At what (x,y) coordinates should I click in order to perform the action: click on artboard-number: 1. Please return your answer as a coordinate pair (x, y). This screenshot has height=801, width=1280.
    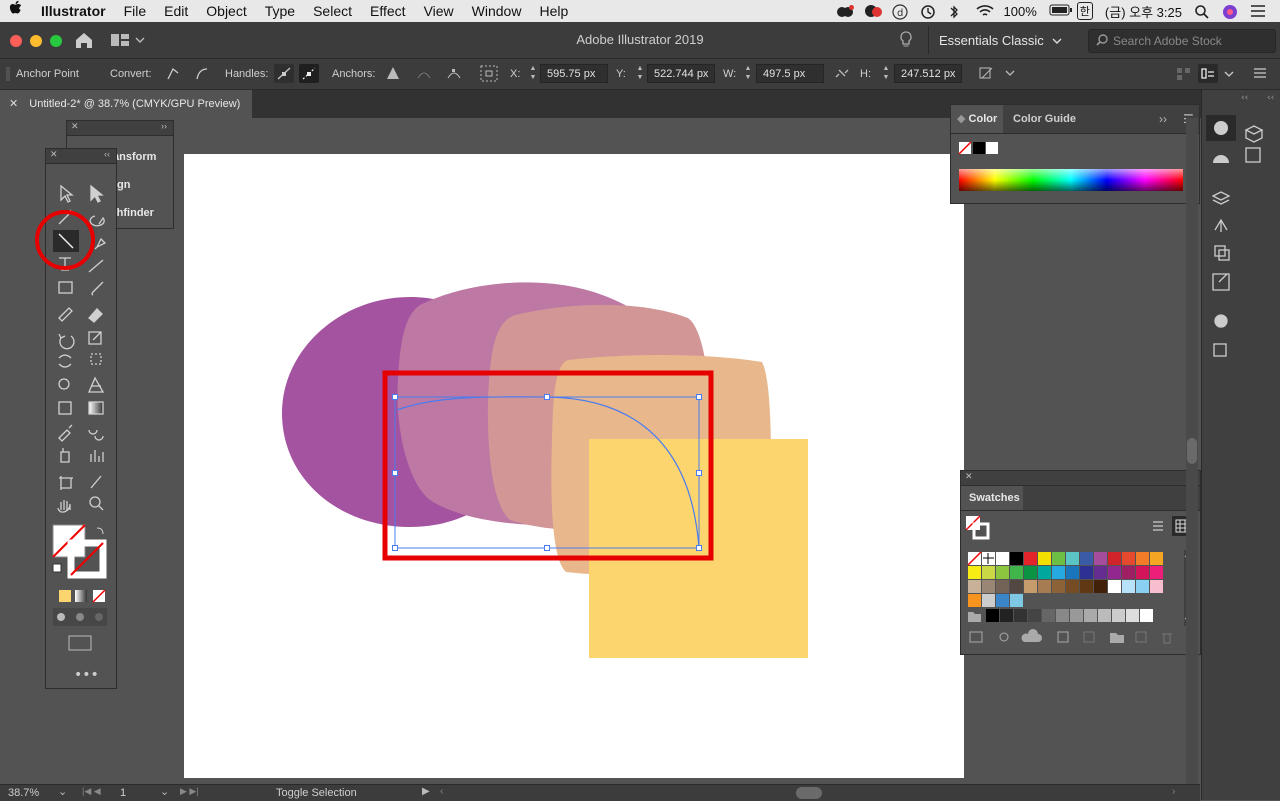
    Looking at the image, I should click on (123, 793).